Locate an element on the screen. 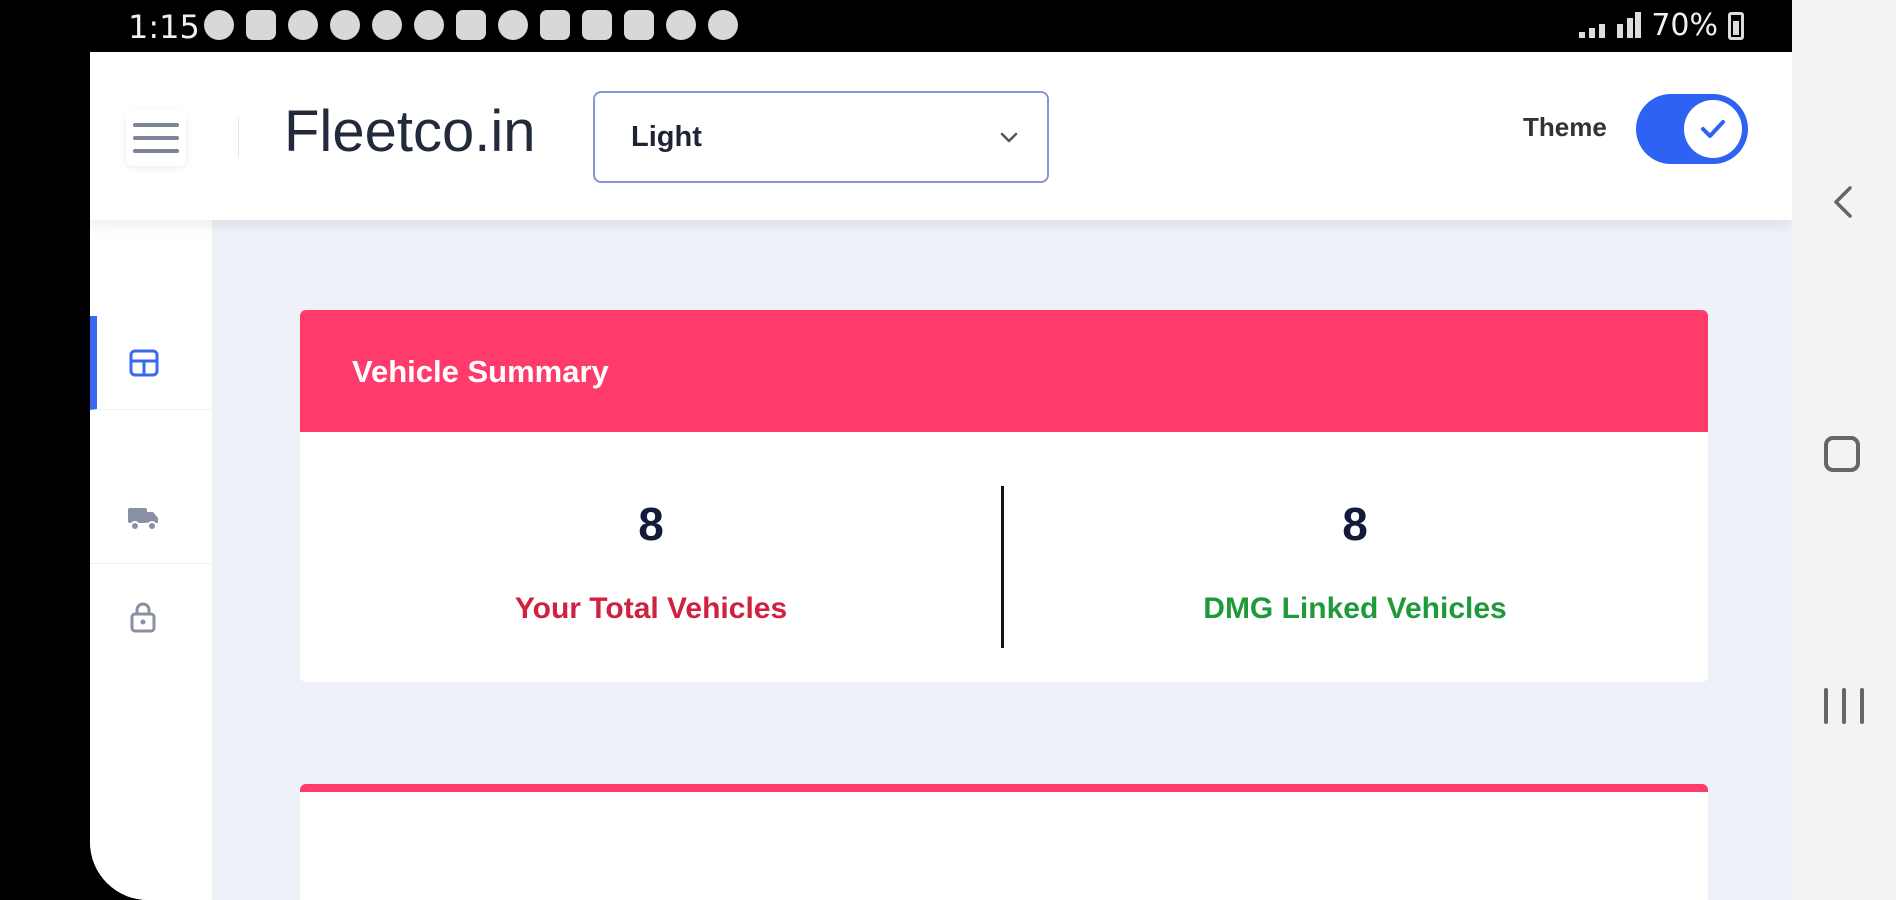  theme-toggle is located at coordinates (1692, 129).